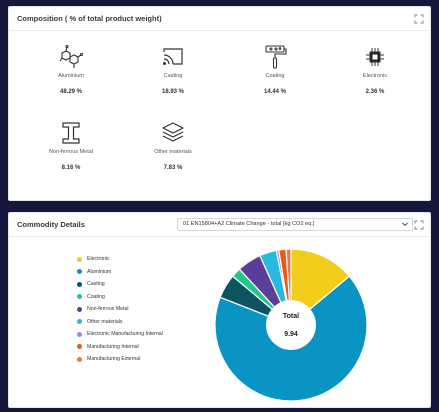 The height and width of the screenshot is (412, 439). Describe the element at coordinates (71, 152) in the screenshot. I see `composition-label: Non-ferrous Metal` at that location.